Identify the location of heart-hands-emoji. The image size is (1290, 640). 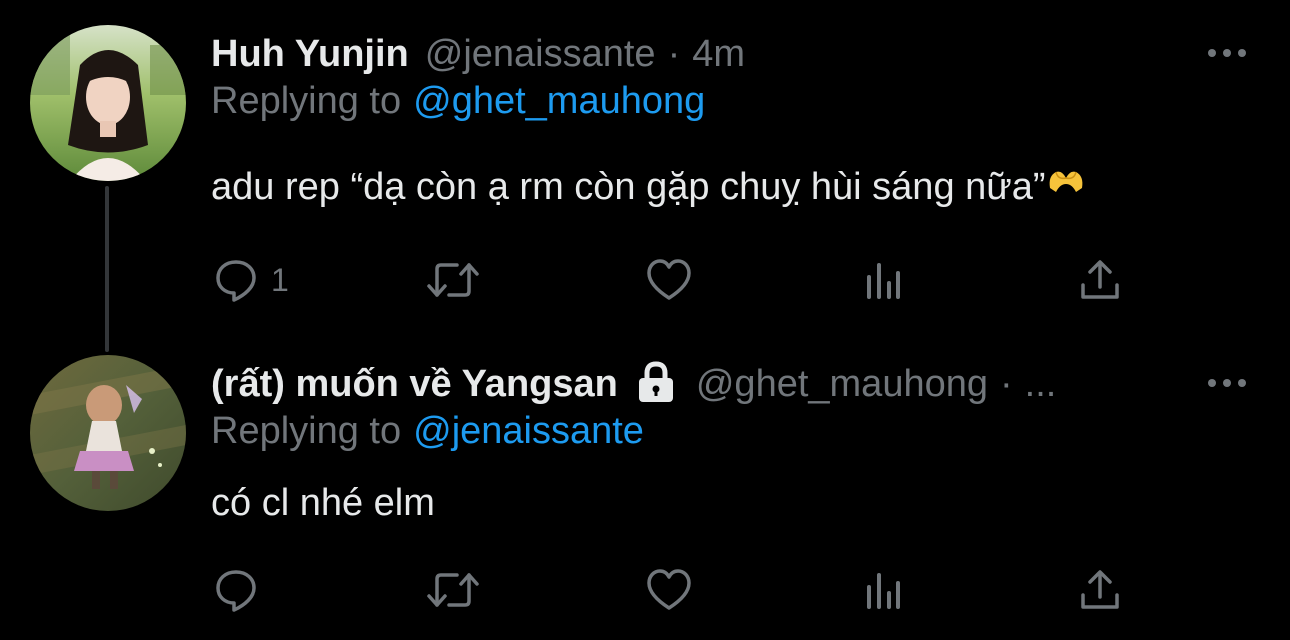
(1065, 181).